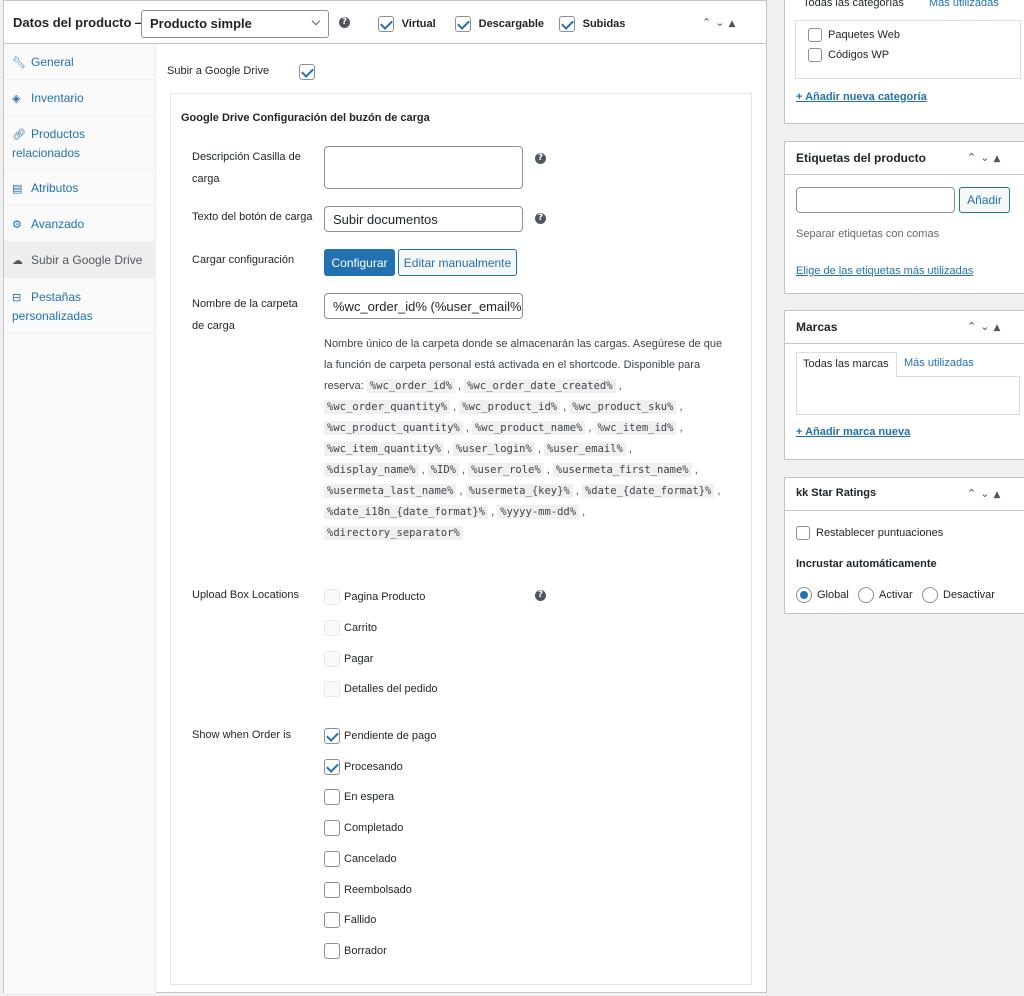 This screenshot has height=996, width=1024. Describe the element at coordinates (410, 386) in the screenshot. I see `placeholder-token: %wc_order_id%` at that location.